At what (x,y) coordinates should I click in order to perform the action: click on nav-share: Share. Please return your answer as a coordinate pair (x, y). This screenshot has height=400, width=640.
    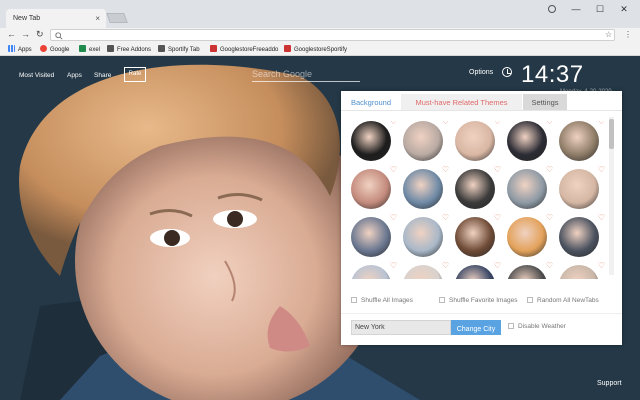
    Looking at the image, I should click on (102, 75).